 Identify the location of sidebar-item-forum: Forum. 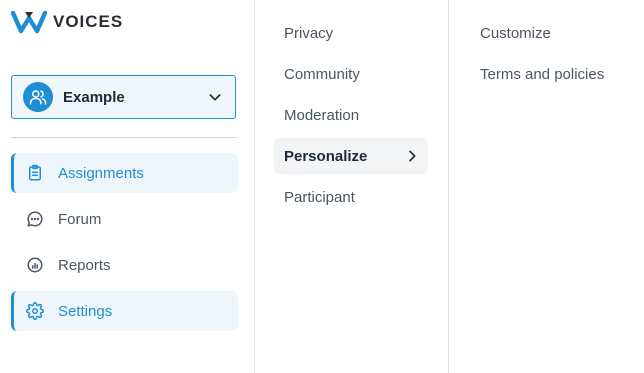
(124, 219).